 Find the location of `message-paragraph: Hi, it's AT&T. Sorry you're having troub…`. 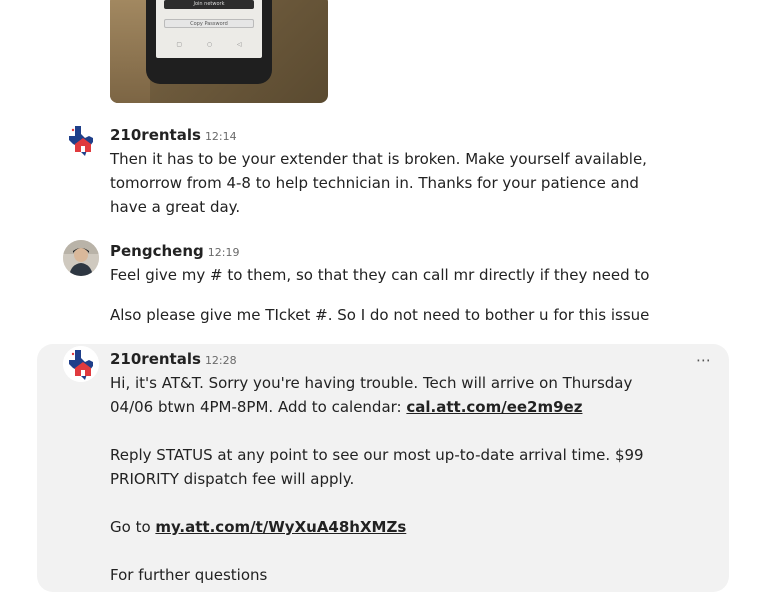

message-paragraph: Hi, it's AT&T. Sorry you're having troub… is located at coordinates (395, 395).